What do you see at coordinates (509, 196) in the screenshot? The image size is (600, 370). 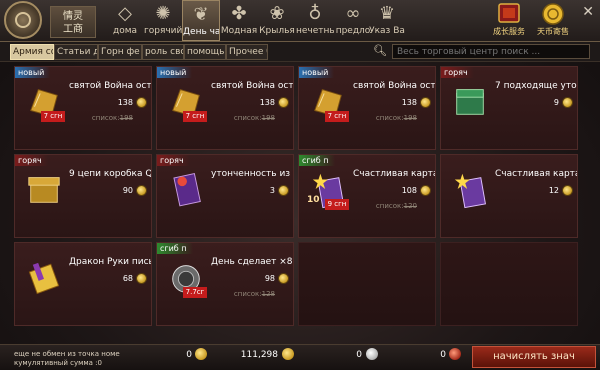 I see `item-card: Счастливая карта 12` at bounding box center [509, 196].